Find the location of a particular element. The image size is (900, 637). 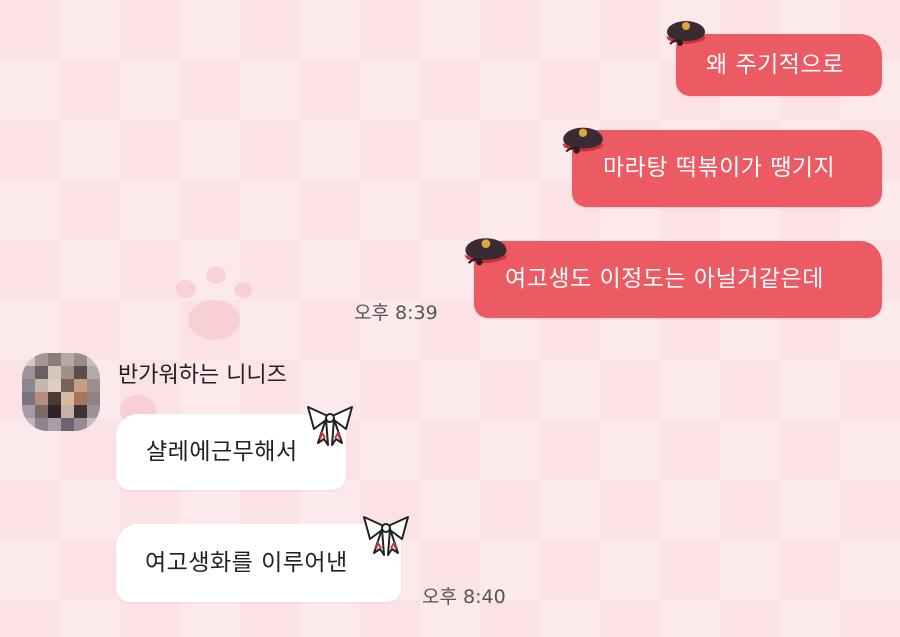

message-text: 마라탕 떡볶이가 땡기지 is located at coordinates (719, 168).